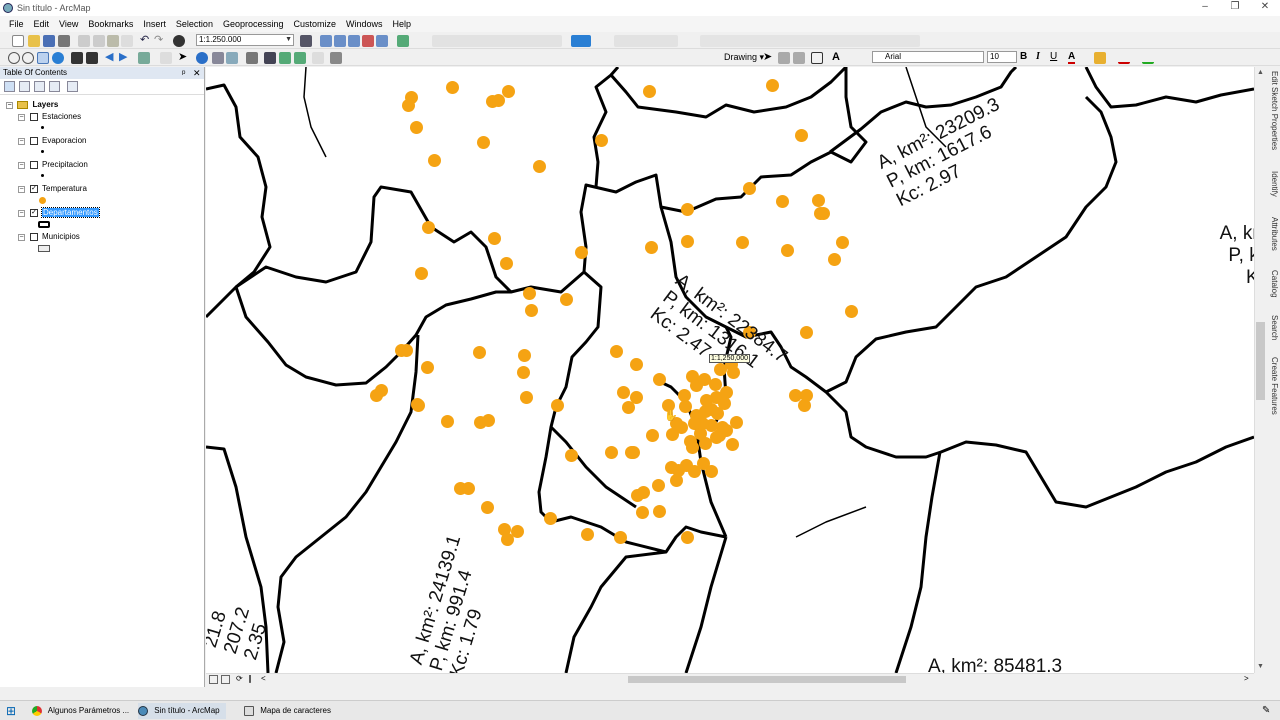  I want to click on italic-button: I, so click(1038, 56).